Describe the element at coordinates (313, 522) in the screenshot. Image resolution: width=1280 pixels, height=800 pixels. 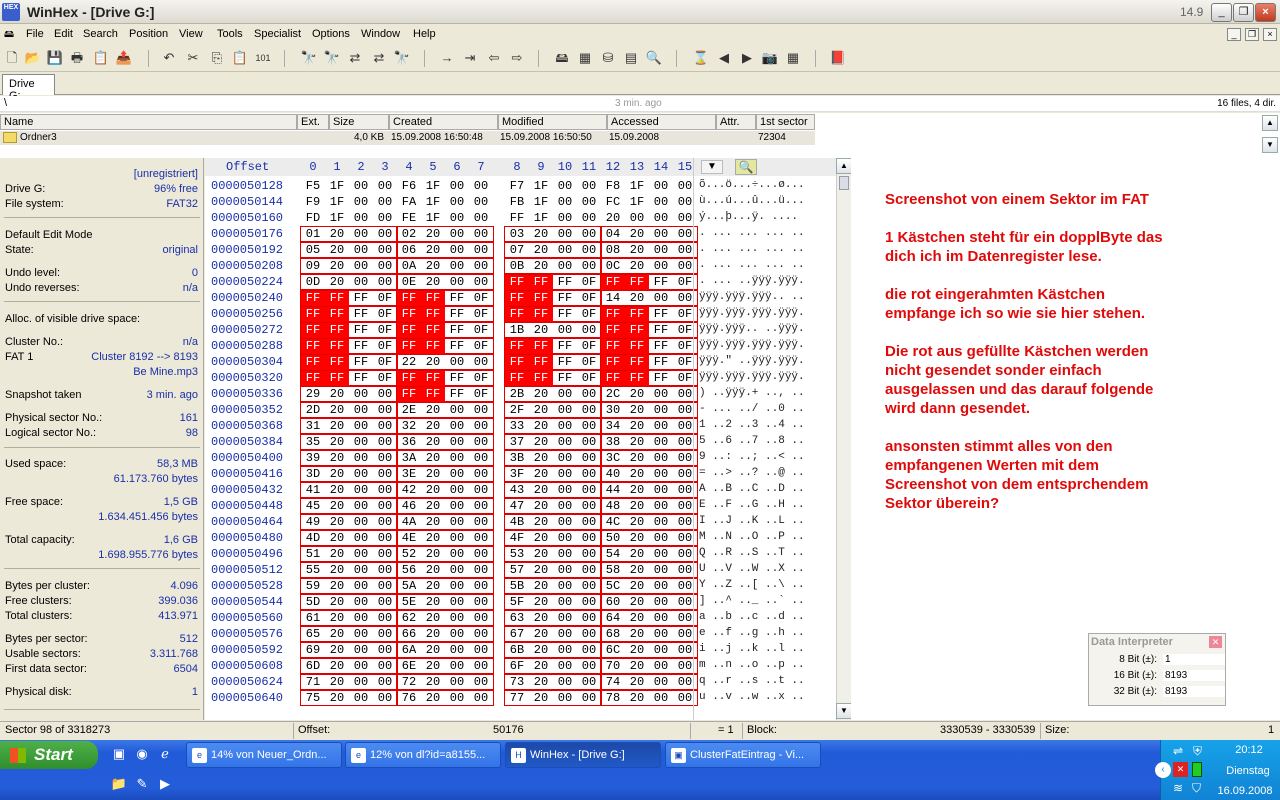
I see `hex-byte: 49` at that location.